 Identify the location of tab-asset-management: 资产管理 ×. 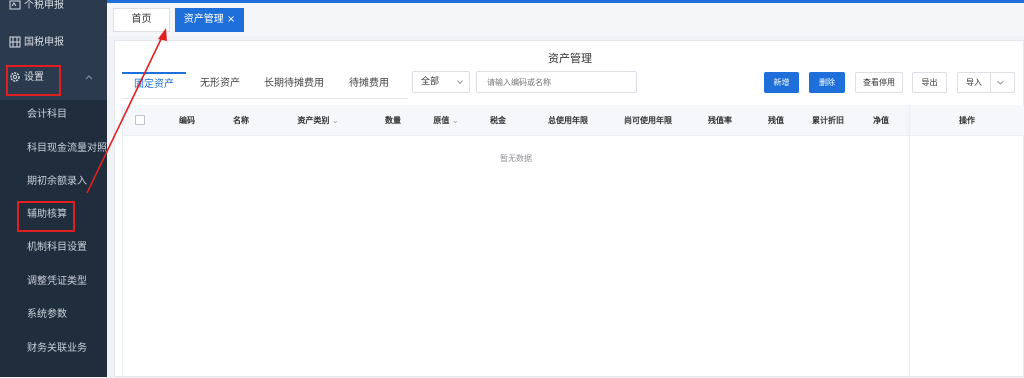
(209, 20).